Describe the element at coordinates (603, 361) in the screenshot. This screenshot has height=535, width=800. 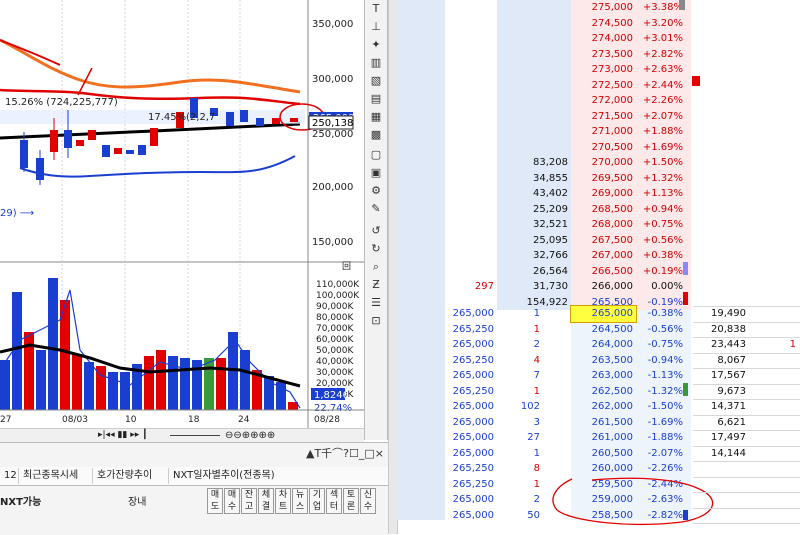
I see `bid-price: 263,500` at that location.